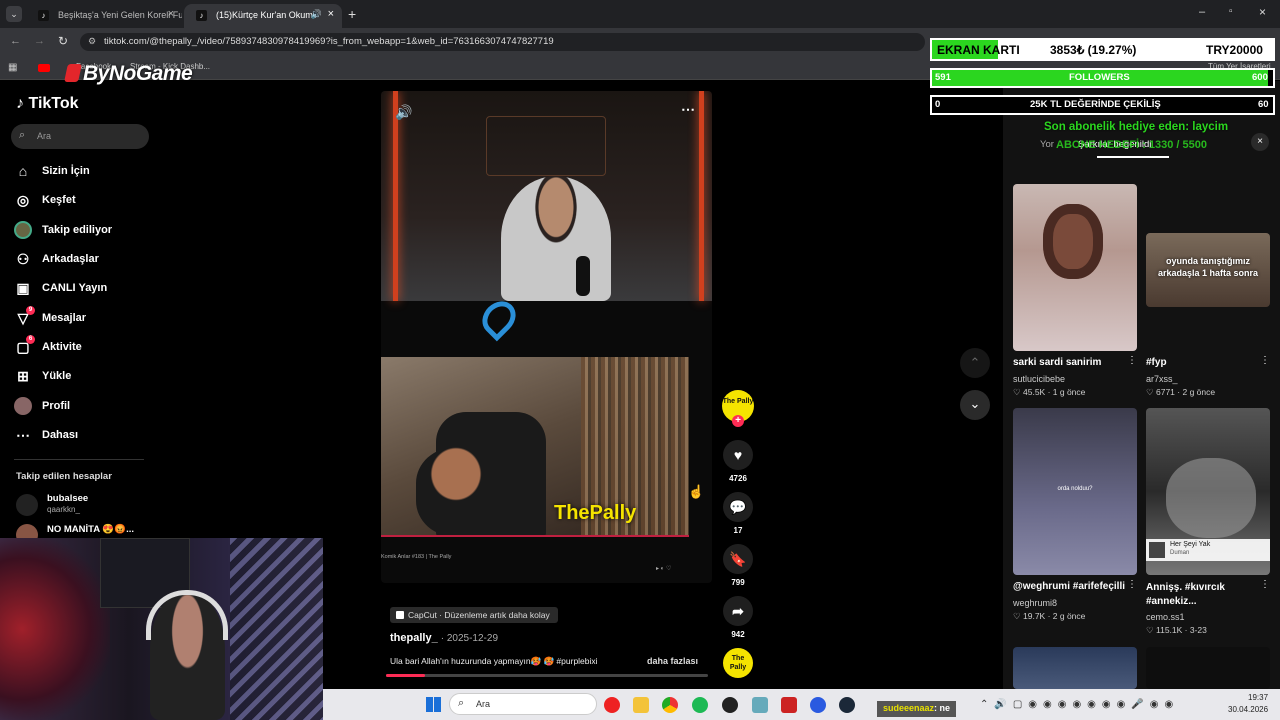 This screenshot has width=1280, height=720. What do you see at coordinates (14, 14) in the screenshot?
I see `tab-list-chevron-icon: ⌄` at bounding box center [14, 14].